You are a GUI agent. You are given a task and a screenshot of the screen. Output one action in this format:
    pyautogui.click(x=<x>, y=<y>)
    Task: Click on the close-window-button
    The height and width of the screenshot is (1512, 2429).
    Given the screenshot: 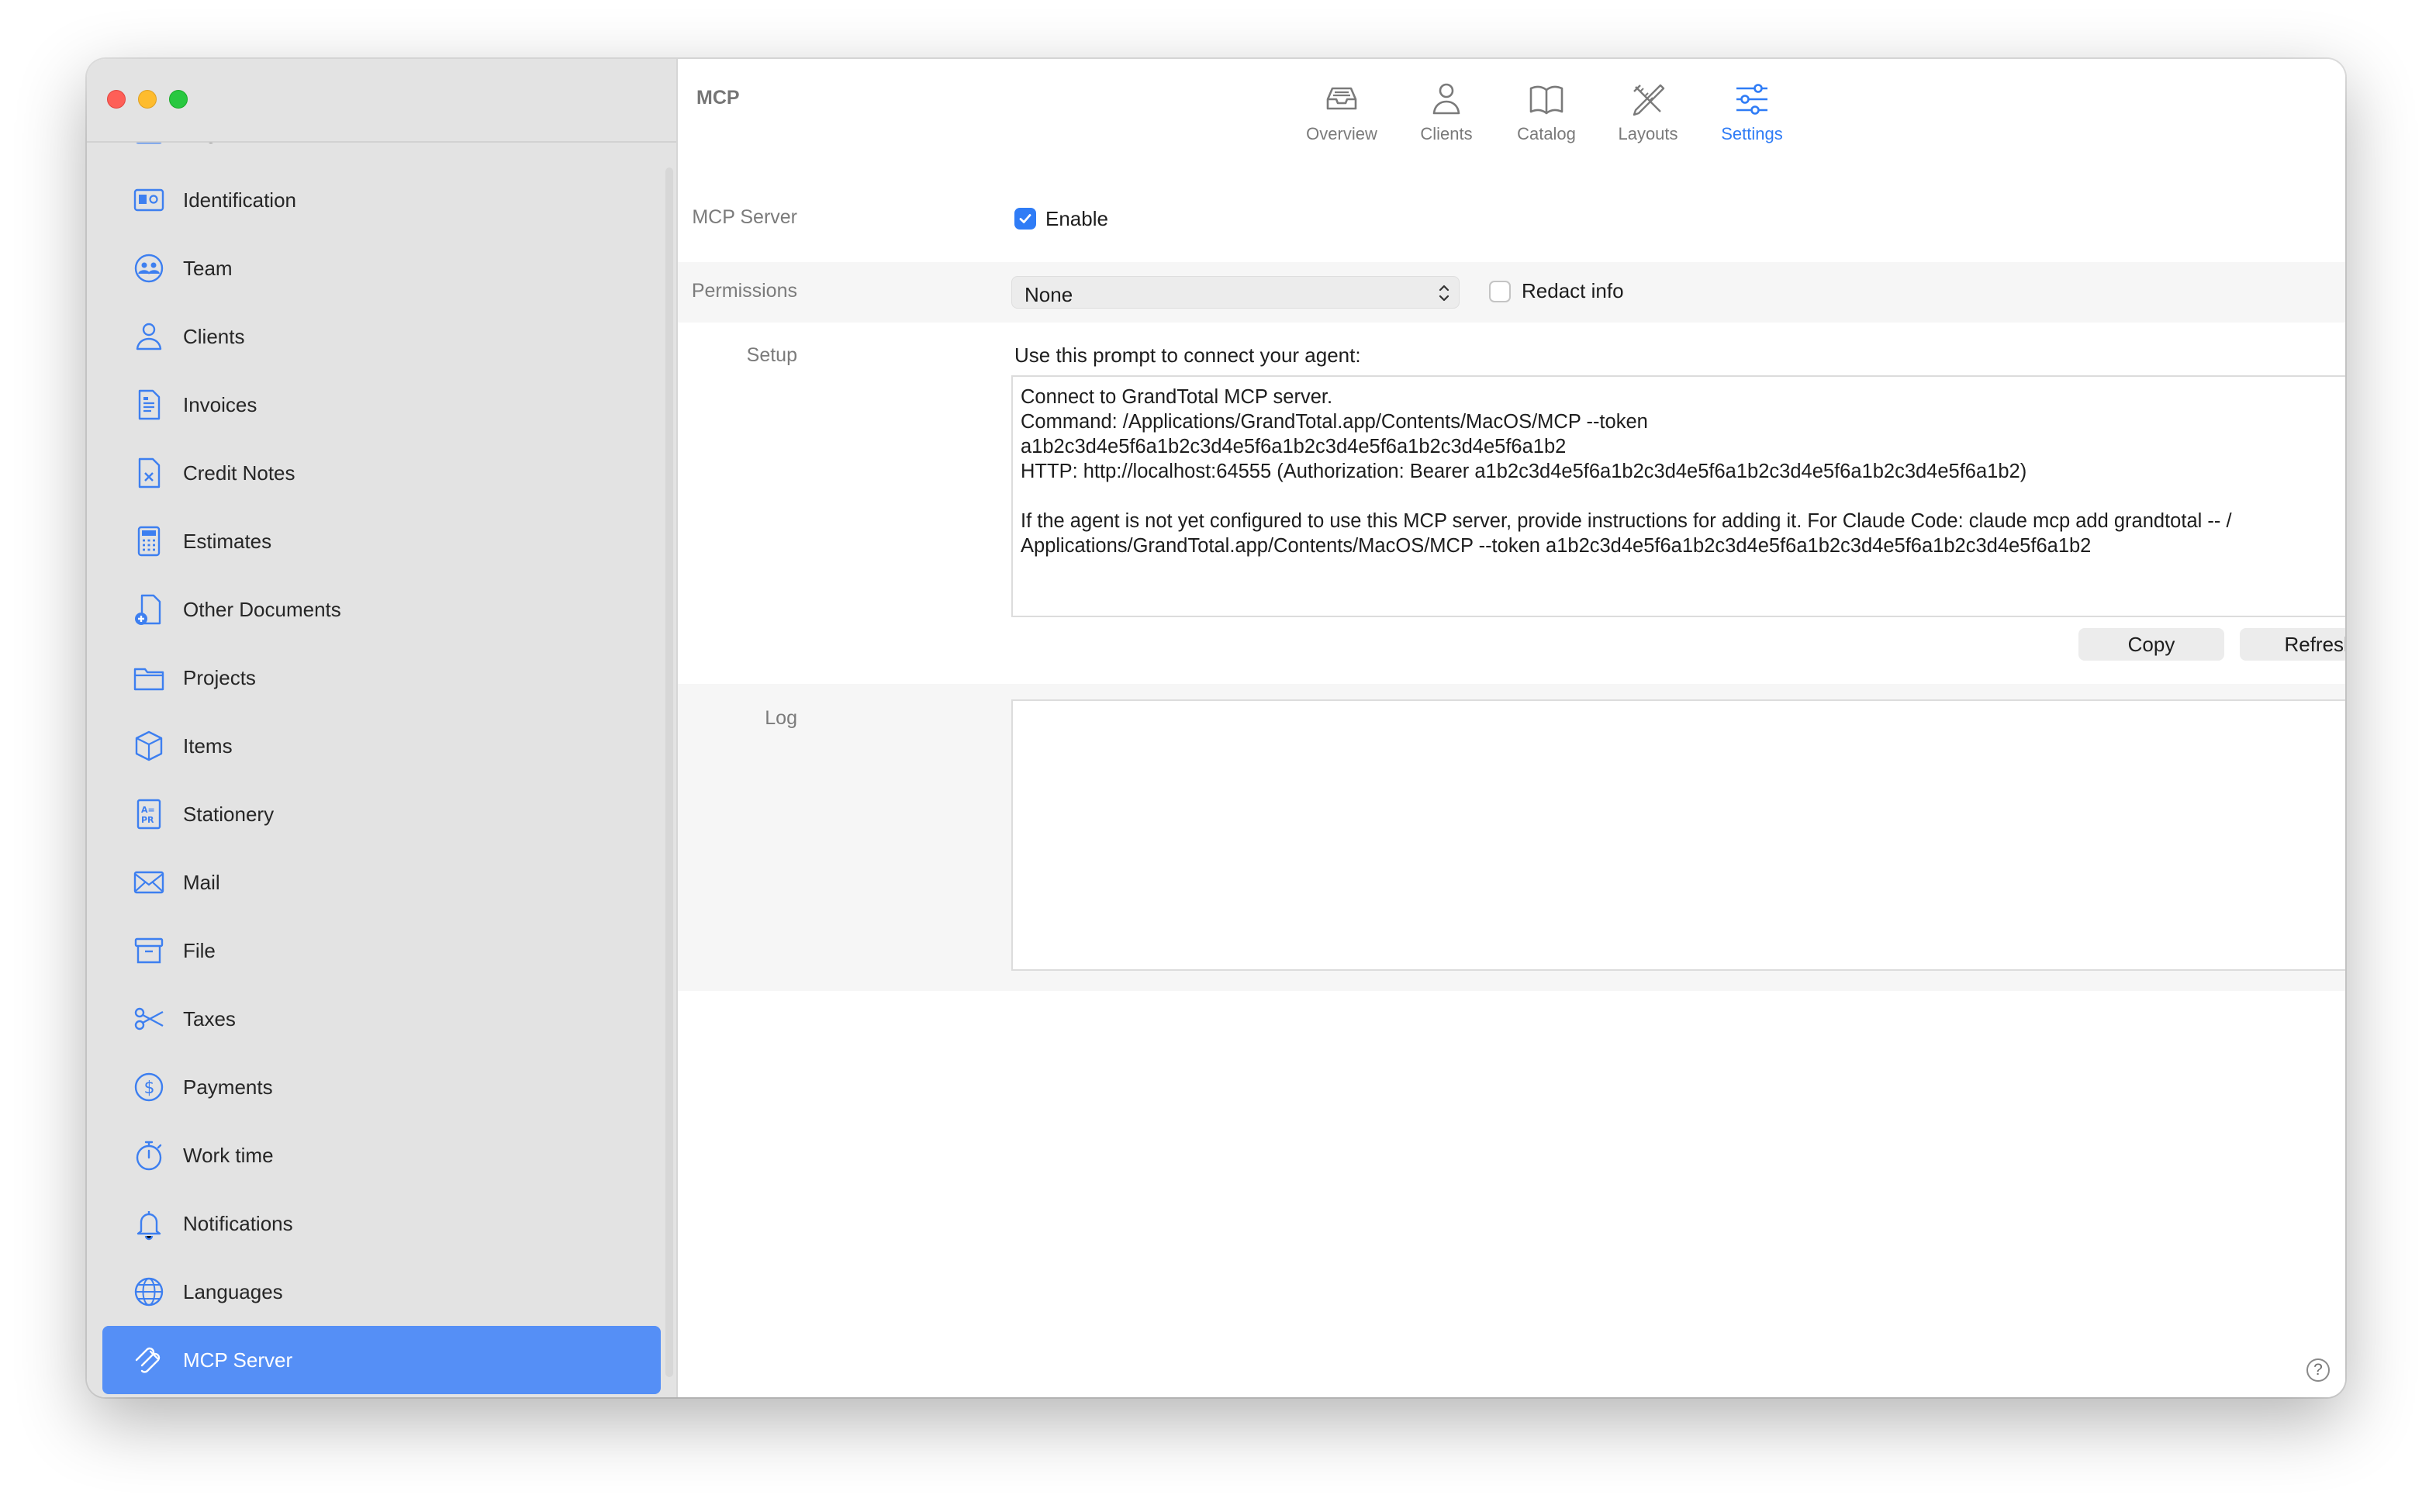 What is the action you would take?
    pyautogui.click(x=116, y=99)
    